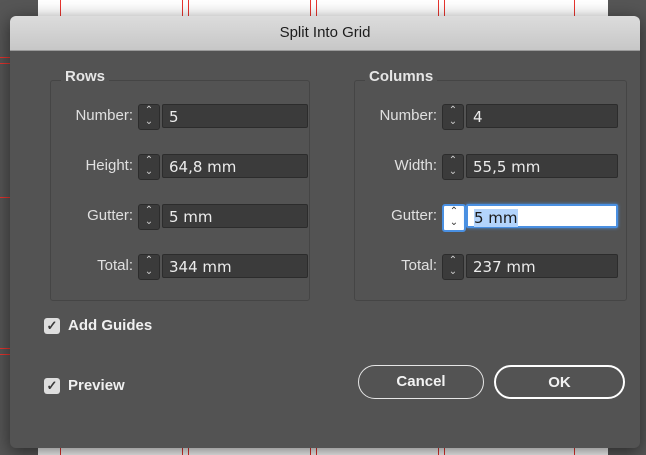 This screenshot has height=455, width=646. I want to click on rows-total-label: Total:, so click(115, 265).